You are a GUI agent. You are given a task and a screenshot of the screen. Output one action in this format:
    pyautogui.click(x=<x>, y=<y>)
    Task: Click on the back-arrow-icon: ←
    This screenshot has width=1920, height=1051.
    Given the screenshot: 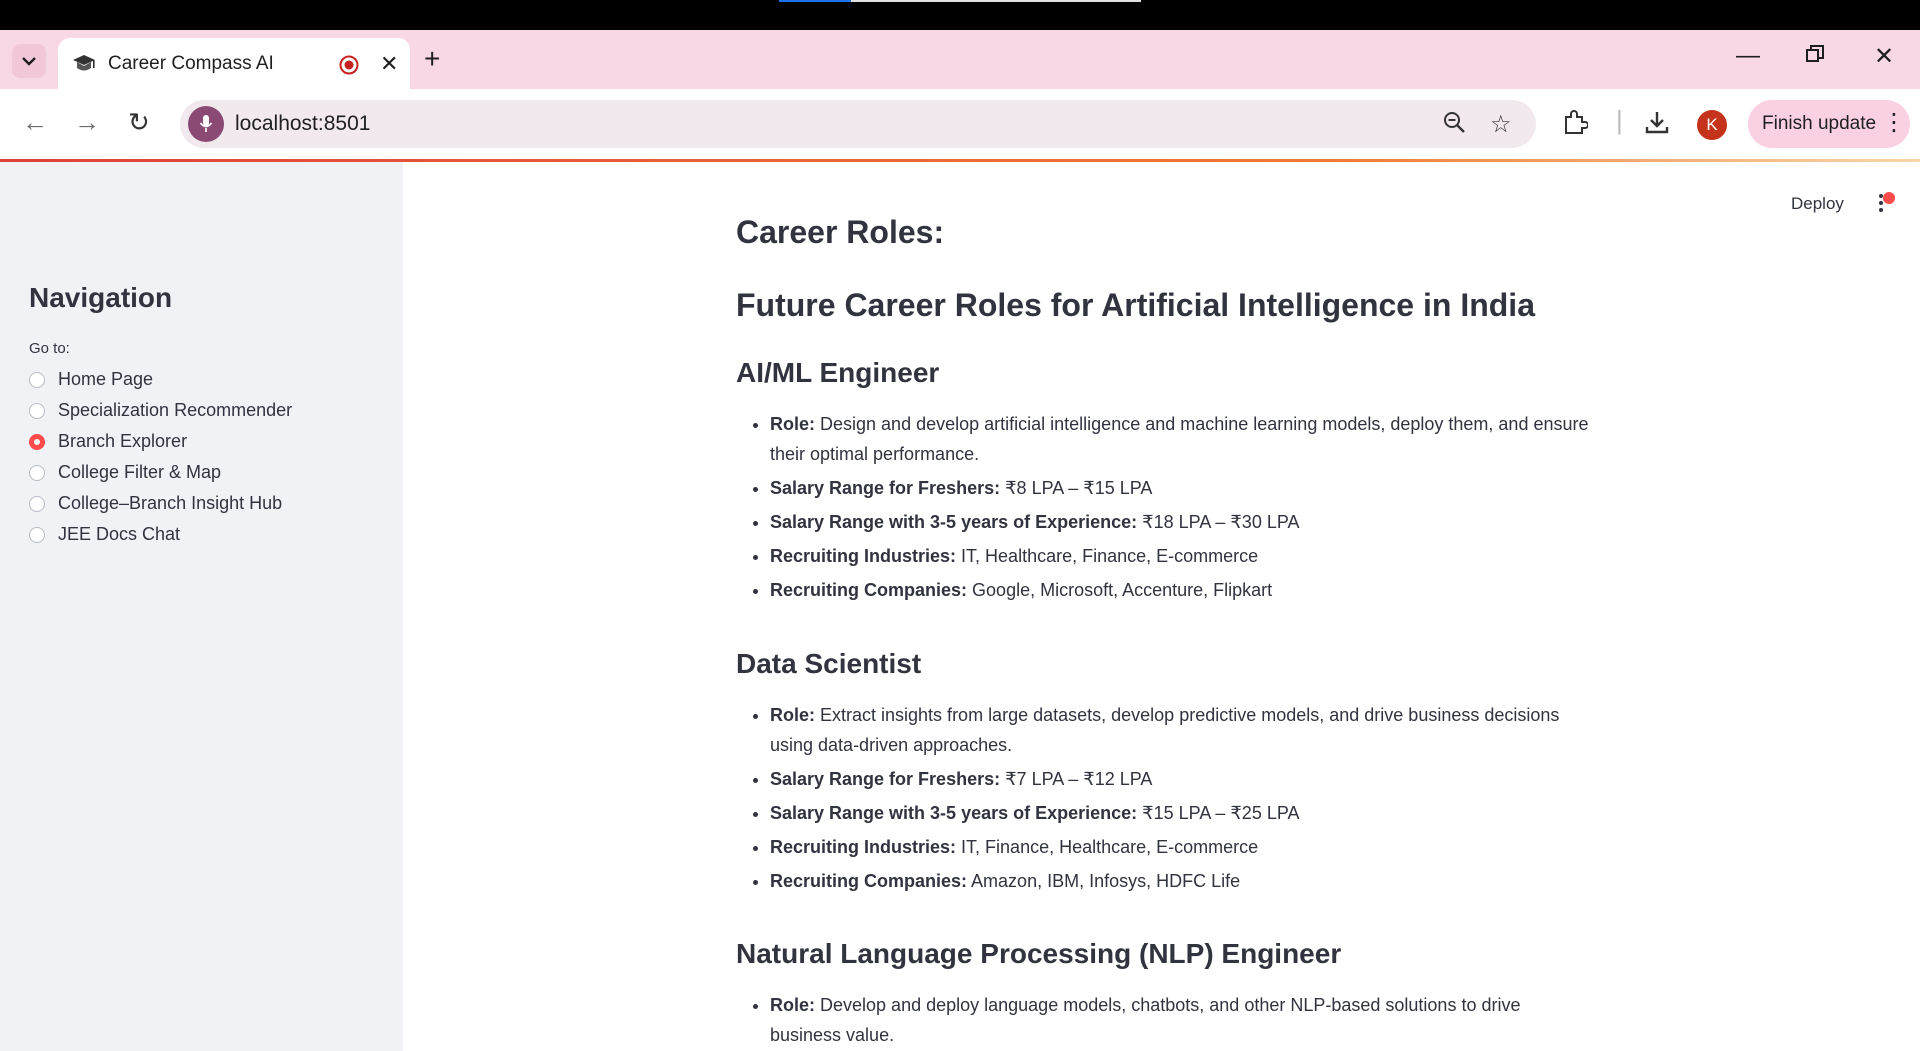 What is the action you would take?
    pyautogui.click(x=35, y=122)
    